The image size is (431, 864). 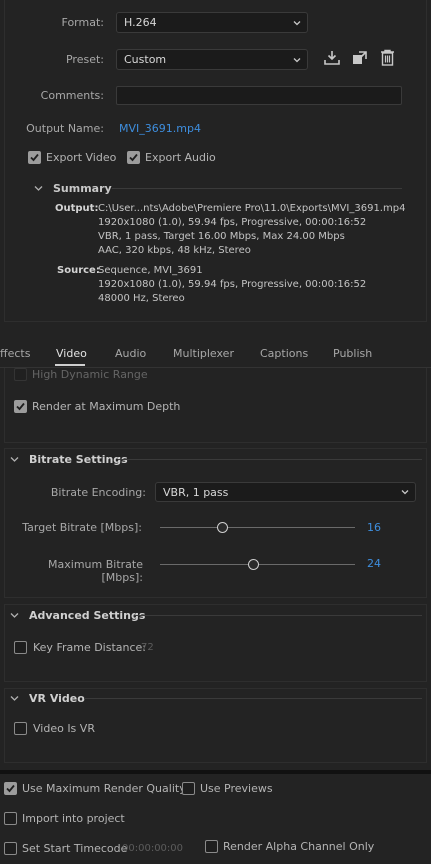 What do you see at coordinates (78, 459) in the screenshot?
I see `bitrate-settings-title: Bitrate Settings` at bounding box center [78, 459].